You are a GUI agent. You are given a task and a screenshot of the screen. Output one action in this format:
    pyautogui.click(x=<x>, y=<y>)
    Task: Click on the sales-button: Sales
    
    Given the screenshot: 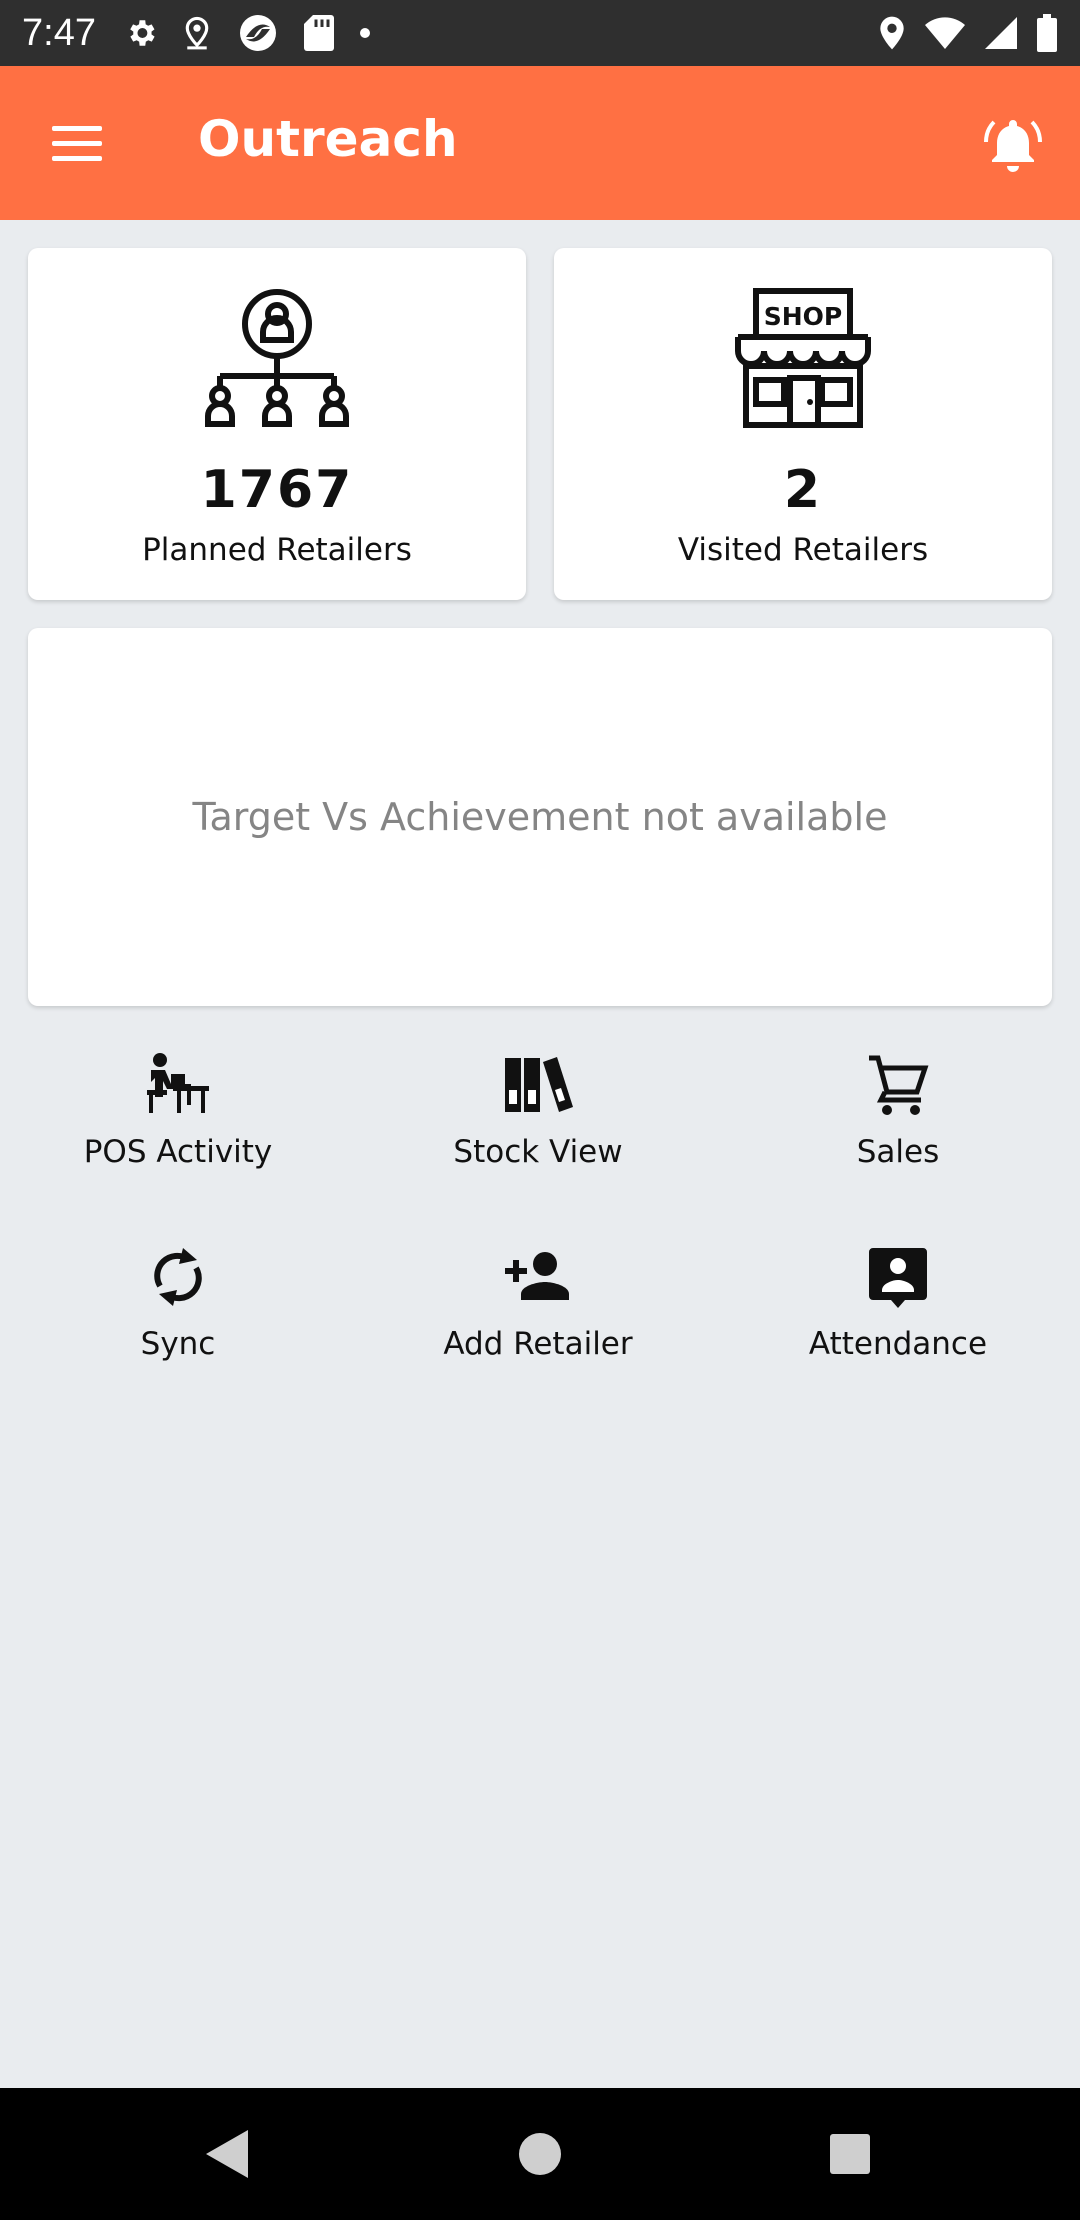 What is the action you would take?
    pyautogui.click(x=898, y=1125)
    